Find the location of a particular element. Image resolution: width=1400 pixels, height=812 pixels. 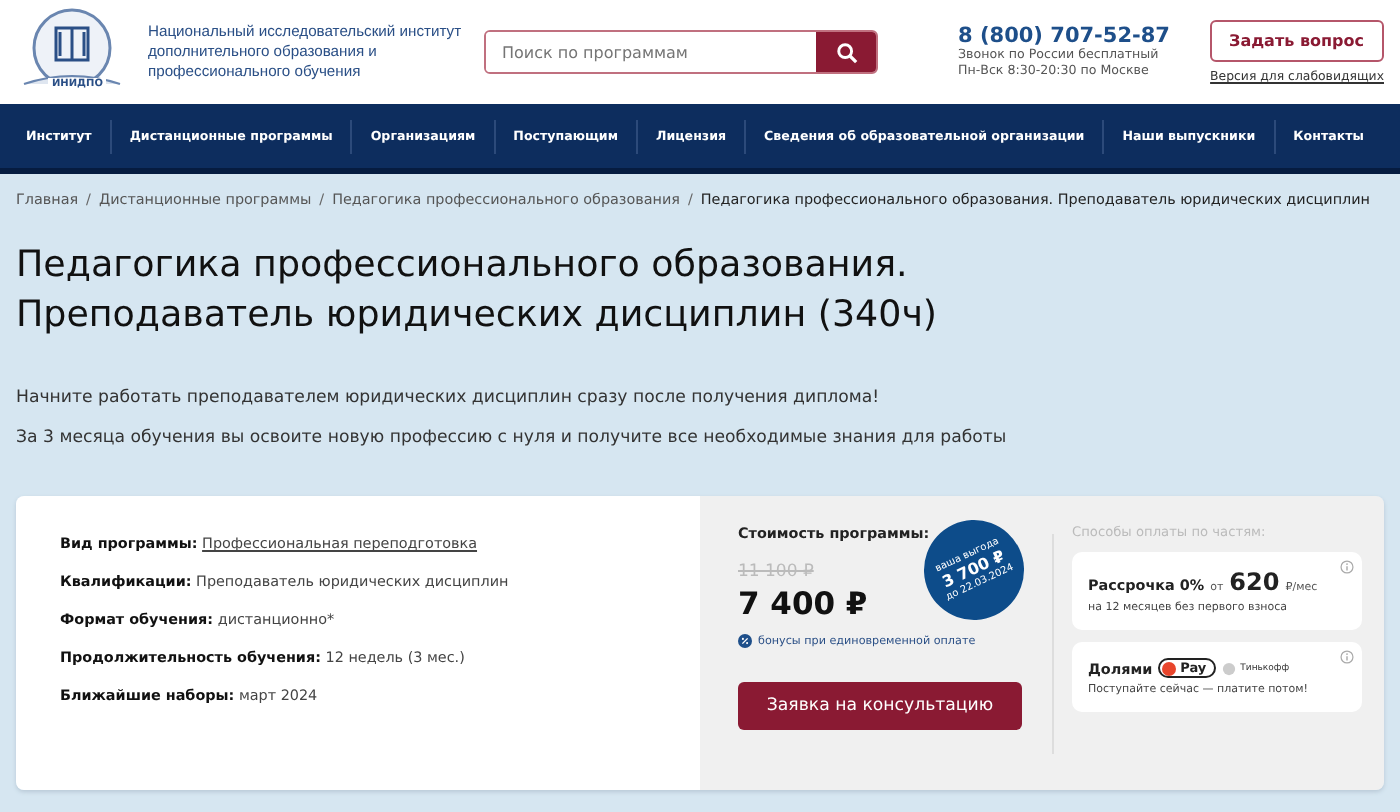

phone-number: 8 (800) 707-52-87 is located at coordinates (1082, 35).